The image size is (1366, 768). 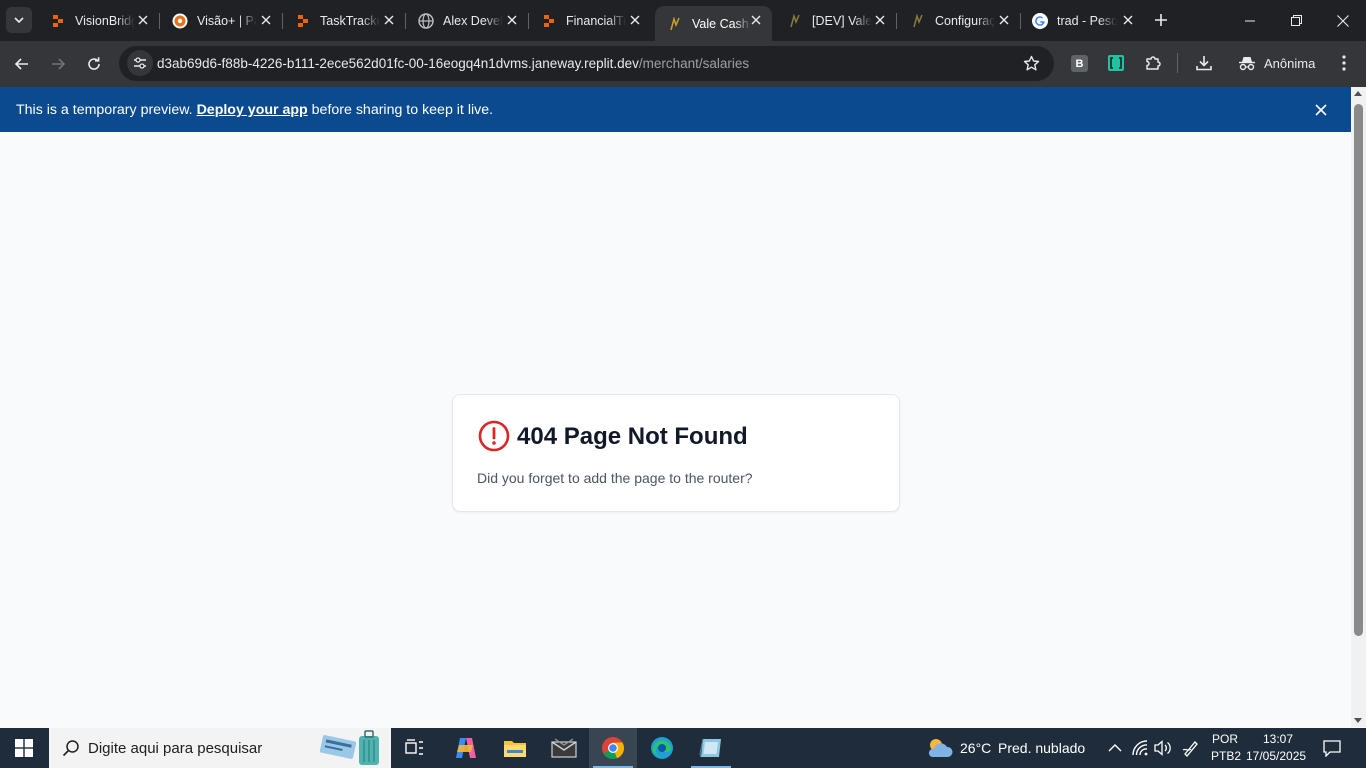 I want to click on banner-close-button, so click(x=1321, y=110).